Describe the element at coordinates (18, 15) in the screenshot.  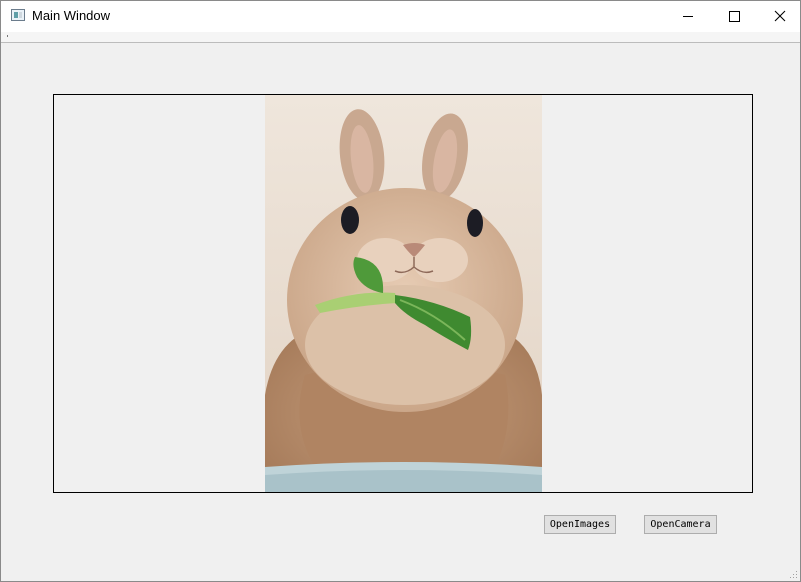
I see `app-window-icon` at that location.